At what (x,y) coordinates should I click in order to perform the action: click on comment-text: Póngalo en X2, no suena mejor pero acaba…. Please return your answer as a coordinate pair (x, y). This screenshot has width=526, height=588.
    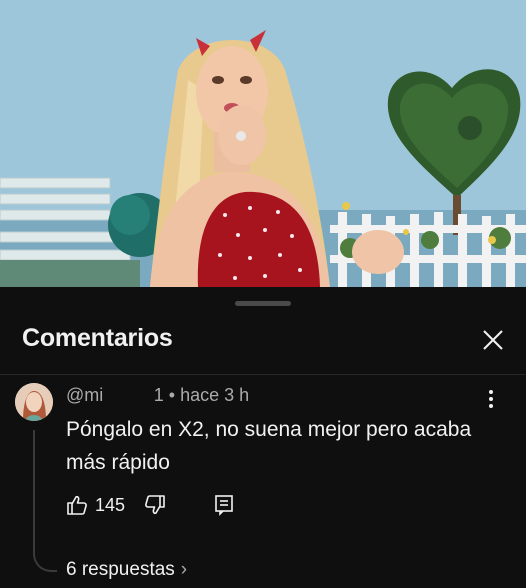
    Looking at the image, I should click on (269, 446).